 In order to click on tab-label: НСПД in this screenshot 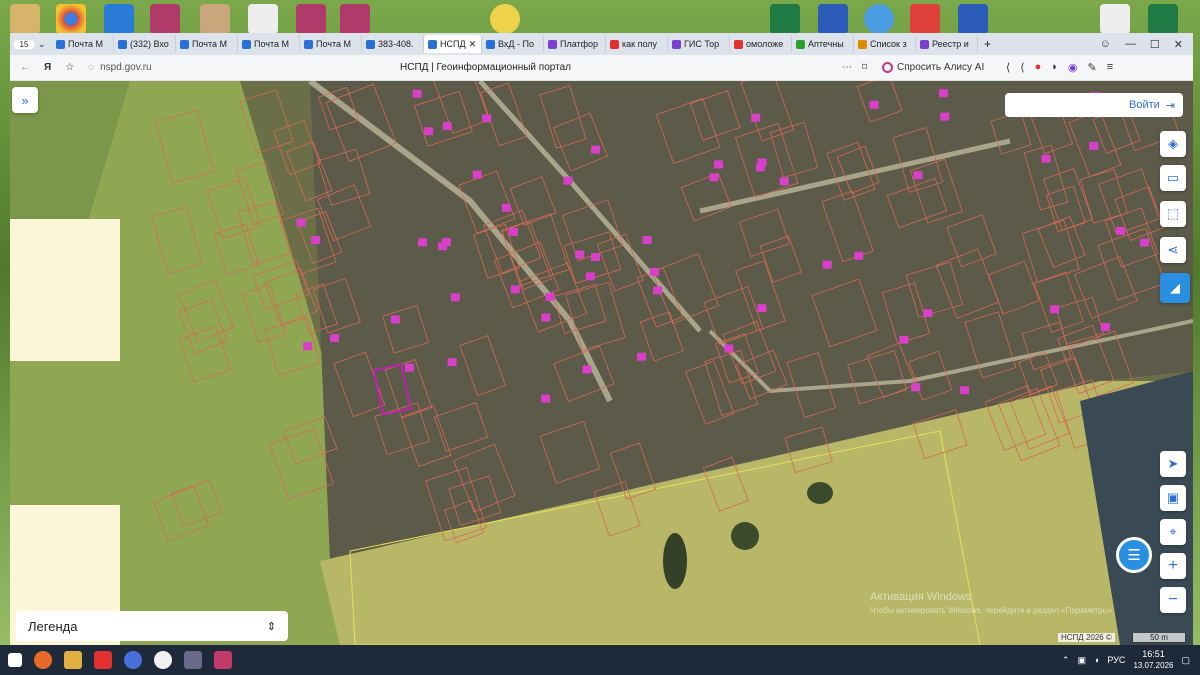, I will do `click(453, 44)`.